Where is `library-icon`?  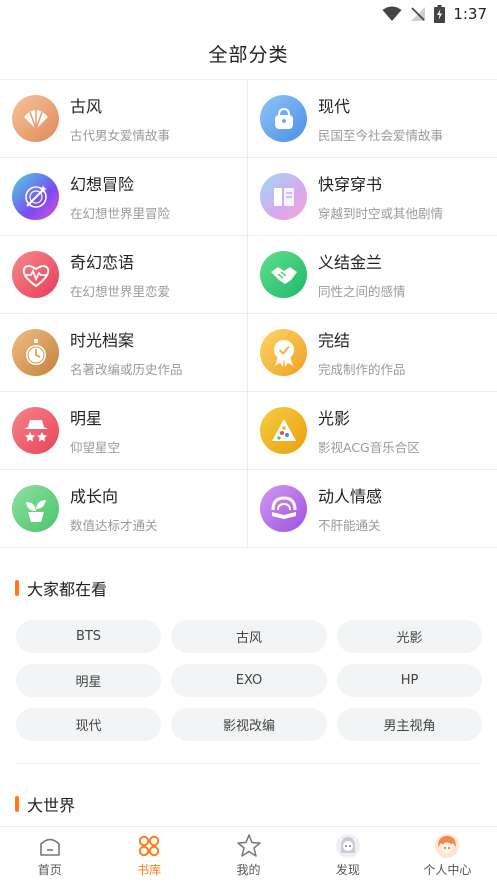
library-icon is located at coordinates (149, 846).